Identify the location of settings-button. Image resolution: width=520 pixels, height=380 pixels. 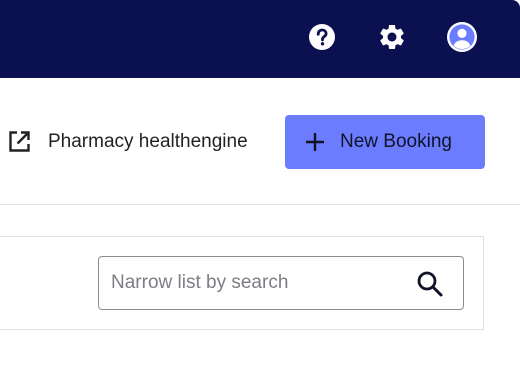
(392, 37).